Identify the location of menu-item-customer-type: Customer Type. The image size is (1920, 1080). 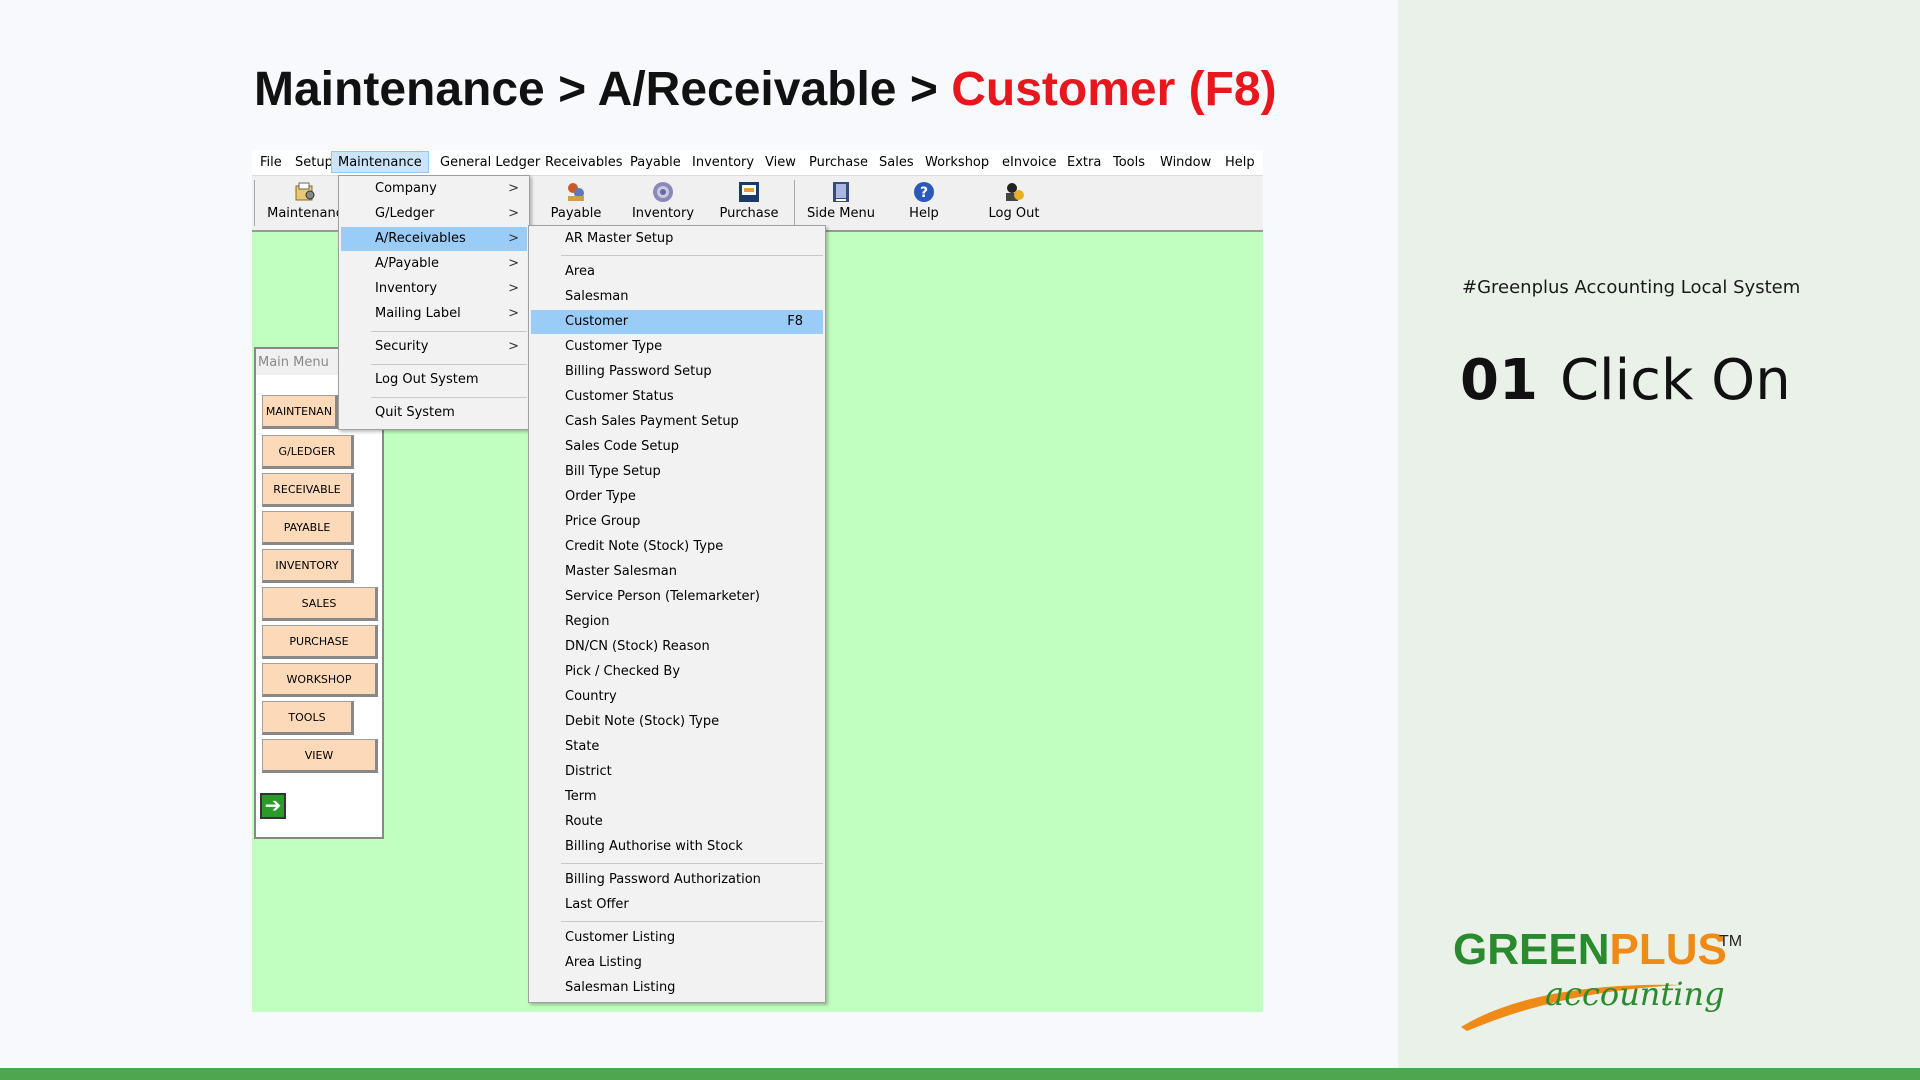
(677, 347).